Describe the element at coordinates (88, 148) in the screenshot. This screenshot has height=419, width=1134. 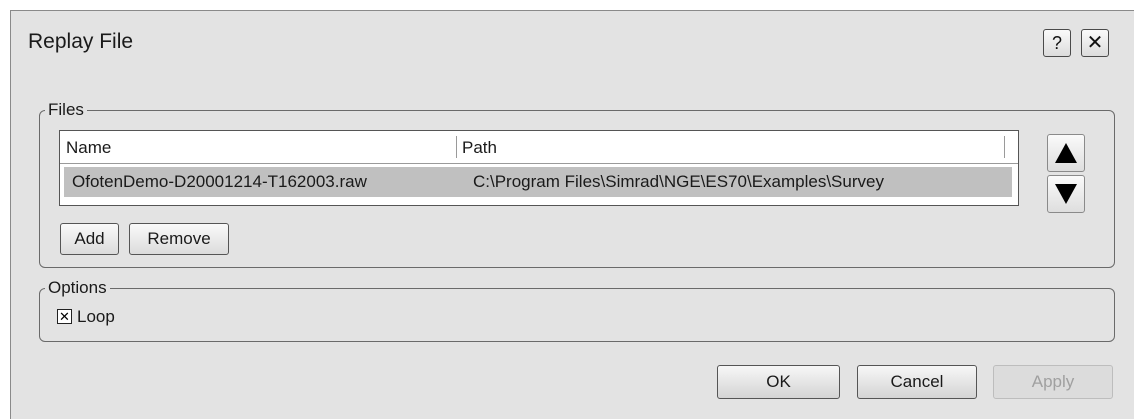
I see `column-header-name: Name` at that location.